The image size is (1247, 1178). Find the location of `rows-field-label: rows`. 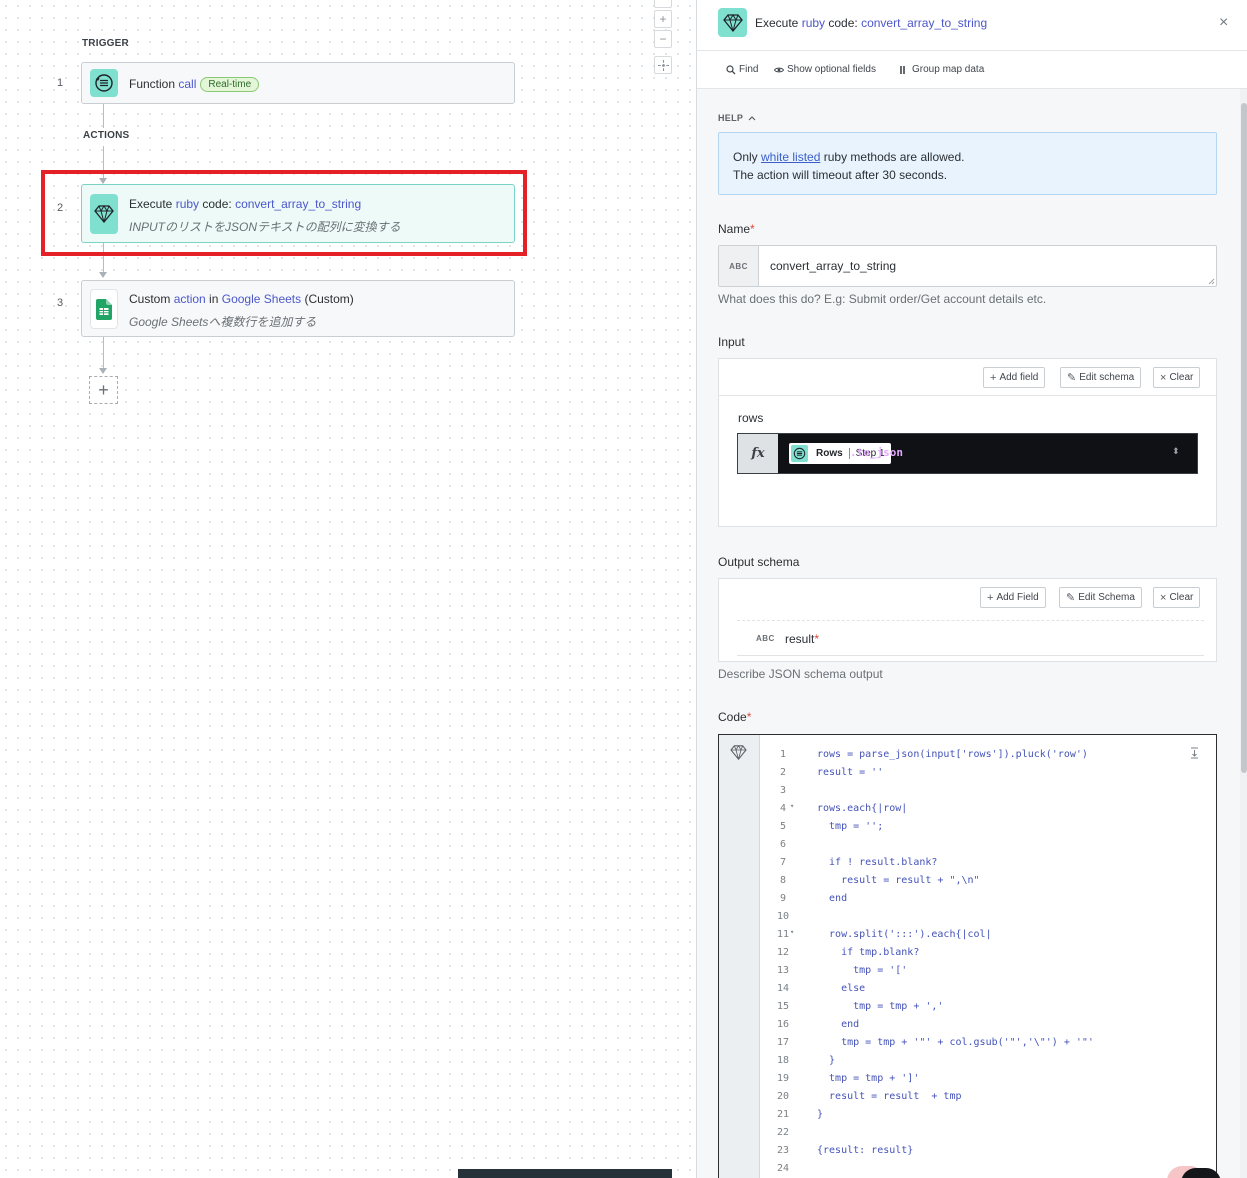

rows-field-label: rows is located at coordinates (751, 418).